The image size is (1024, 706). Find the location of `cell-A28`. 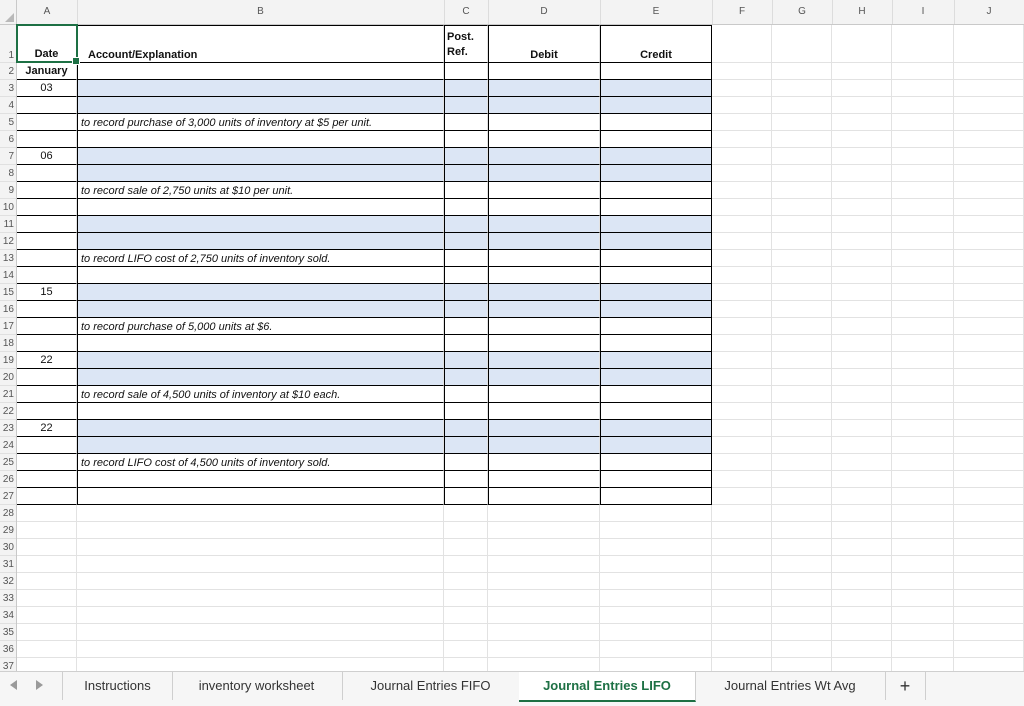

cell-A28 is located at coordinates (47, 513).